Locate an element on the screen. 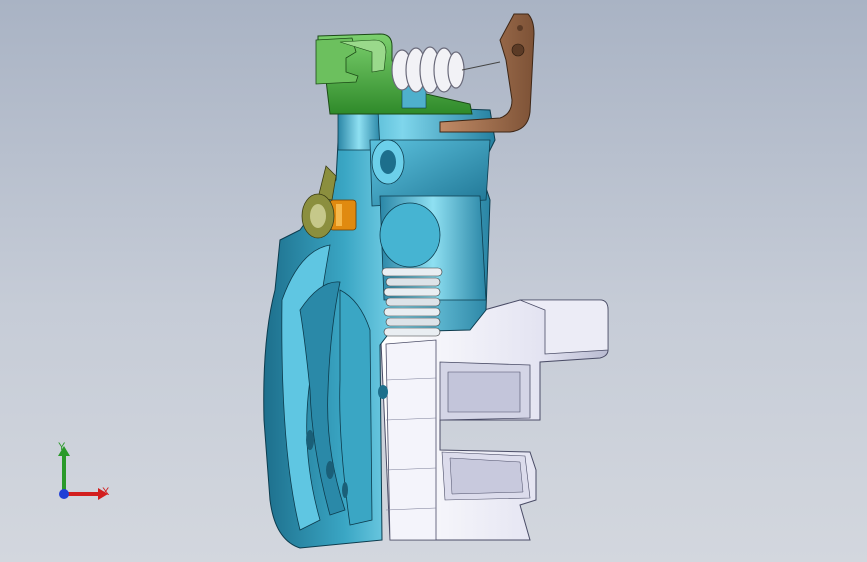 The image size is (867, 562). return-spring is located at coordinates (446, 70).